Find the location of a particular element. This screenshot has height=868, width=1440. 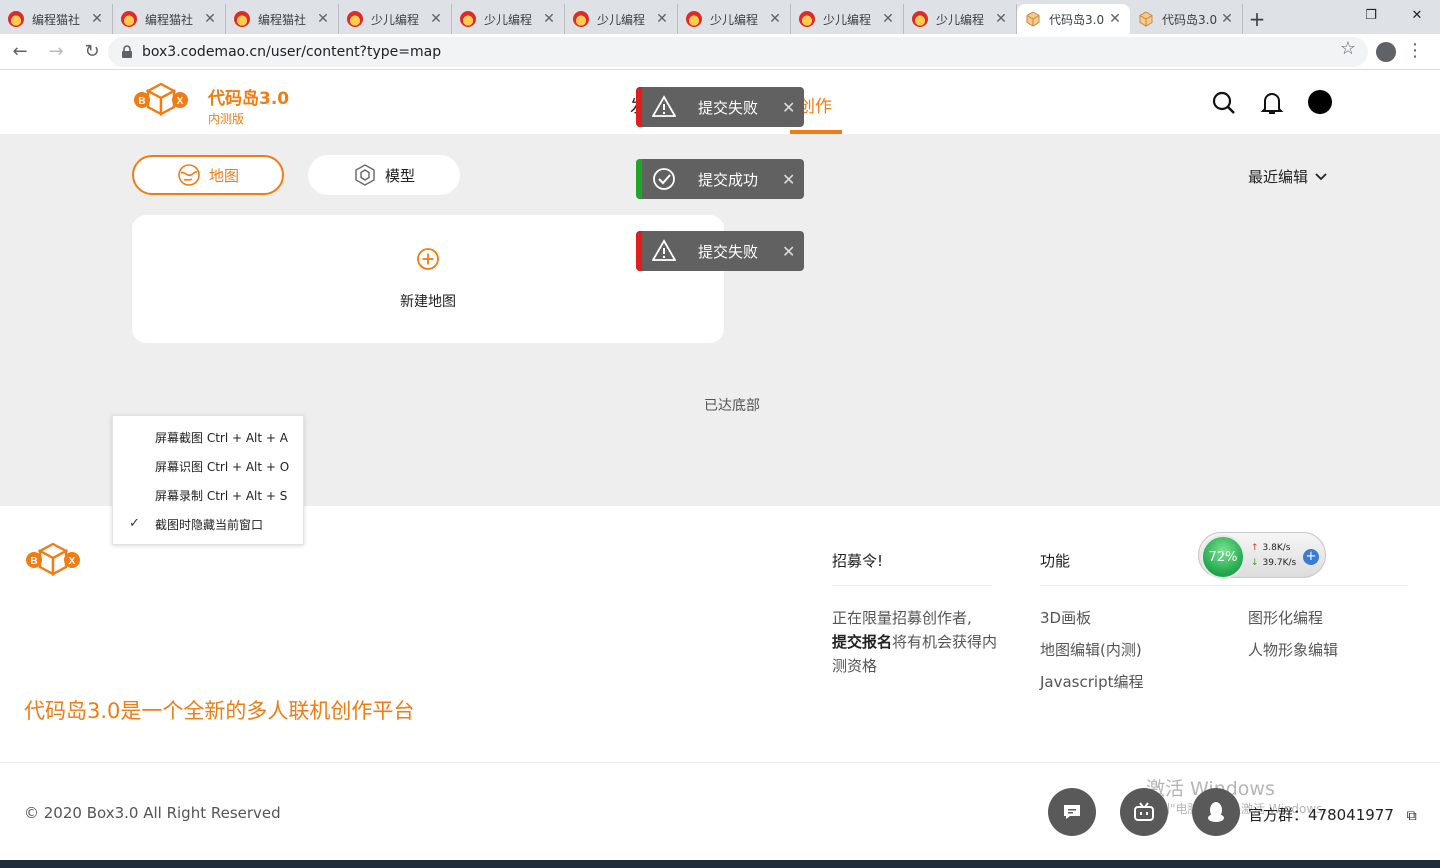

menu-item-image-recognition: 屏幕识图 Ctrl + Alt + O is located at coordinates (208, 466).